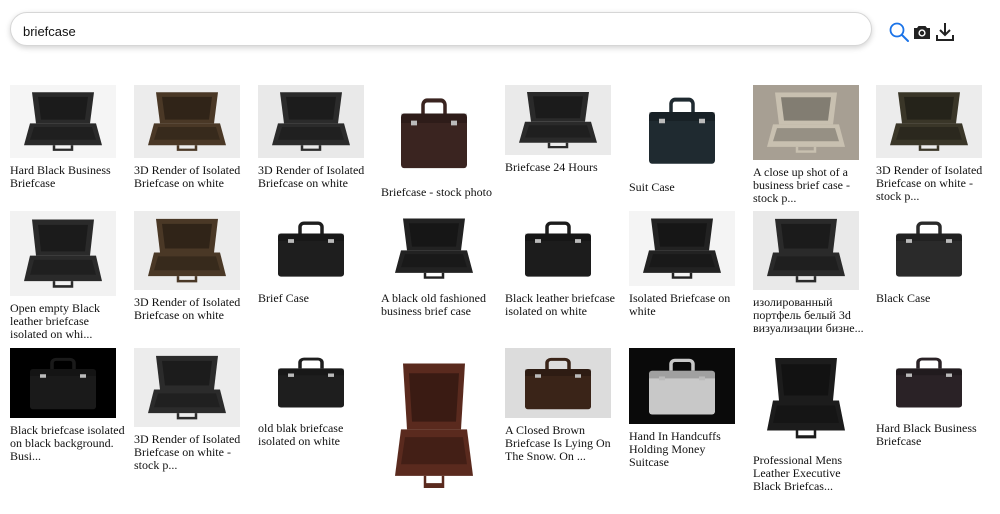  I want to click on result-caption: Black Case, so click(933, 298).